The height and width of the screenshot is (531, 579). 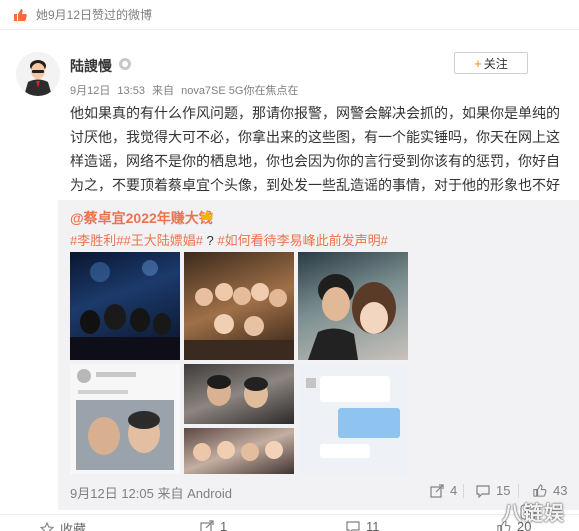 What do you see at coordinates (207, 215) in the screenshot?
I see `crown-badge-icon` at bounding box center [207, 215].